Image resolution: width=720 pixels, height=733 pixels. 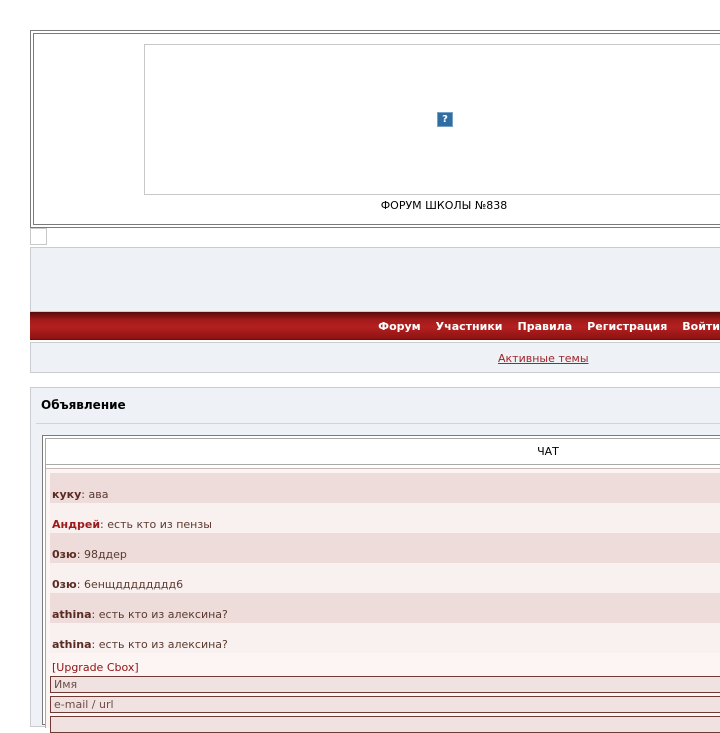 What do you see at coordinates (378, 423) in the screenshot?
I see `divider` at bounding box center [378, 423].